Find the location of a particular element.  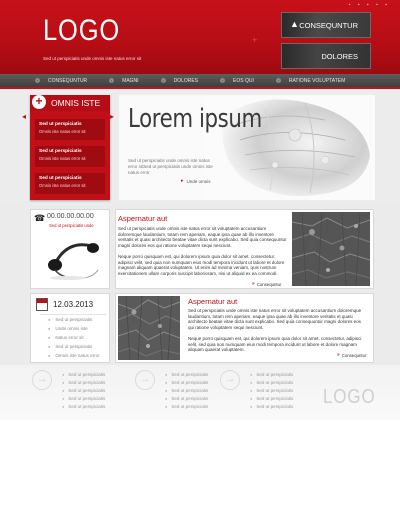

events-date: 12.03.2013 is located at coordinates (73, 304).